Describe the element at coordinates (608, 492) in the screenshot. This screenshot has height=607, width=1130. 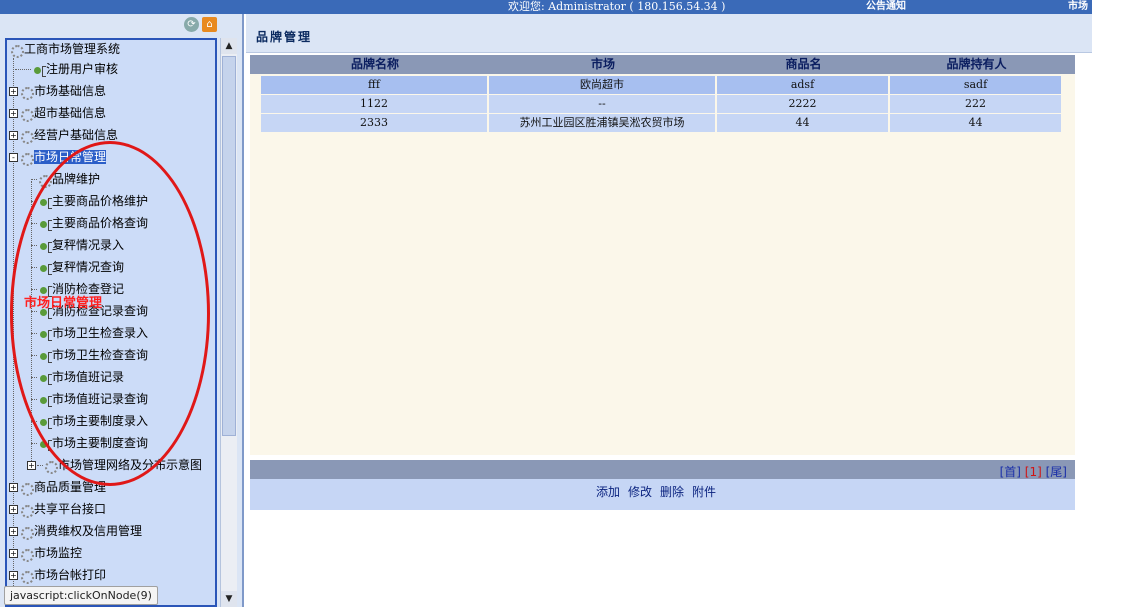
I see `add-link: 添加` at that location.